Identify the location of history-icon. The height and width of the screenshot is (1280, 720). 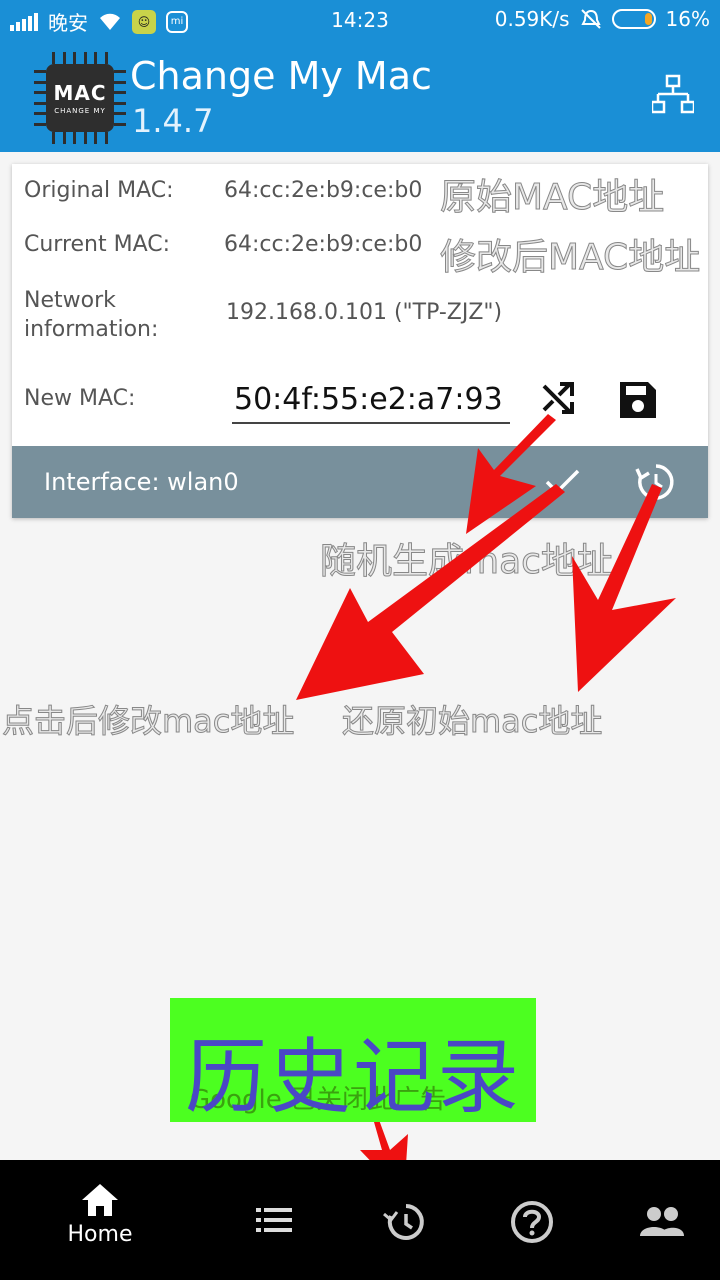
(403, 1222).